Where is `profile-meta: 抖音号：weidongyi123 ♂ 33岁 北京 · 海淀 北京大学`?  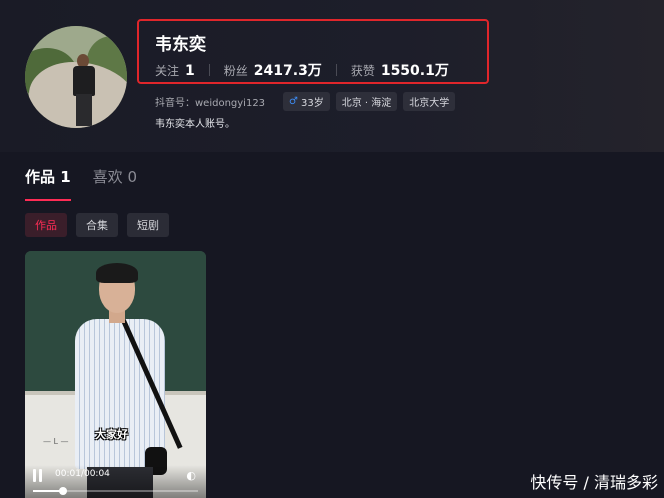 profile-meta: 抖音号：weidongyi123 ♂ 33岁 北京 · 海淀 北京大学 is located at coordinates (308, 101).